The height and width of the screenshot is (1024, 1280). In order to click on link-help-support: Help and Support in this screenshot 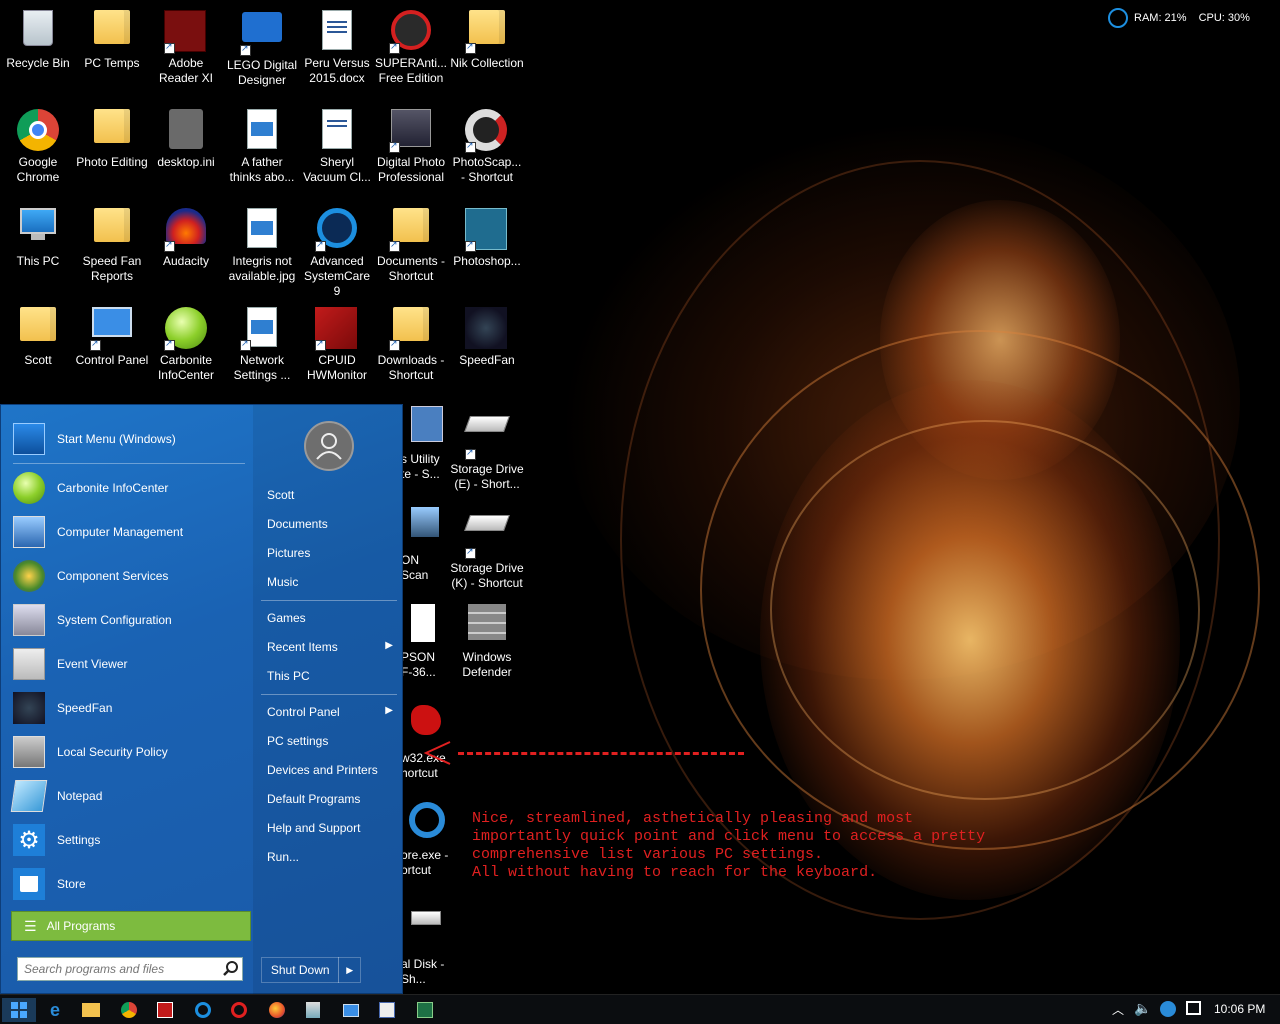, I will do `click(330, 828)`.